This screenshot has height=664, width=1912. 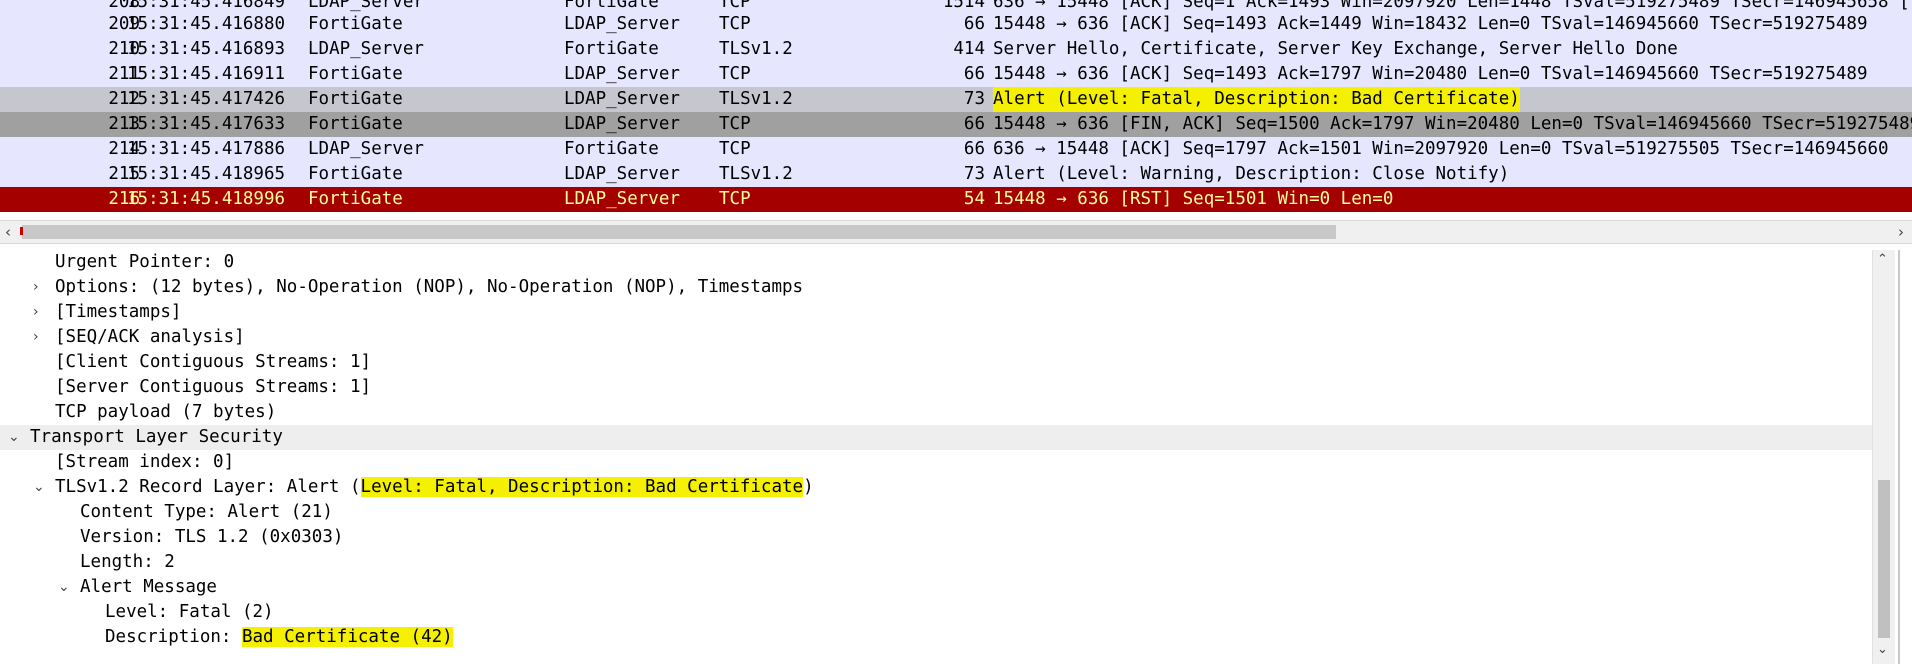 What do you see at coordinates (936, 412) in the screenshot?
I see `detail-tcp-payload: TCP payload (7 bytes)` at bounding box center [936, 412].